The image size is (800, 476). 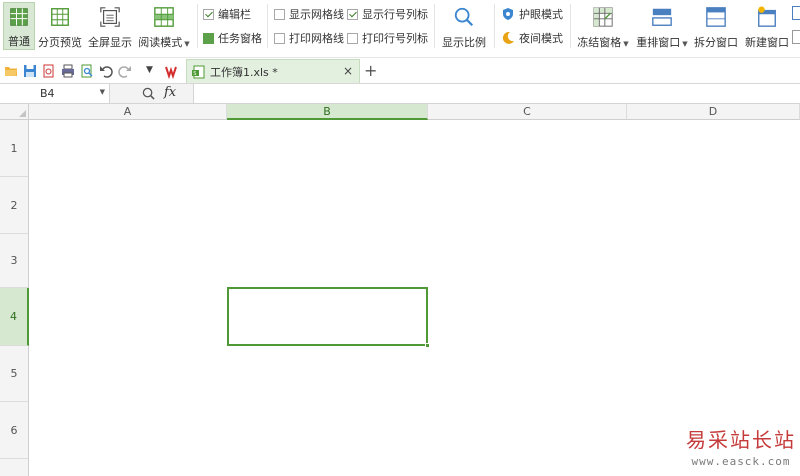 I want to click on wps-logo-icon, so click(x=173, y=71).